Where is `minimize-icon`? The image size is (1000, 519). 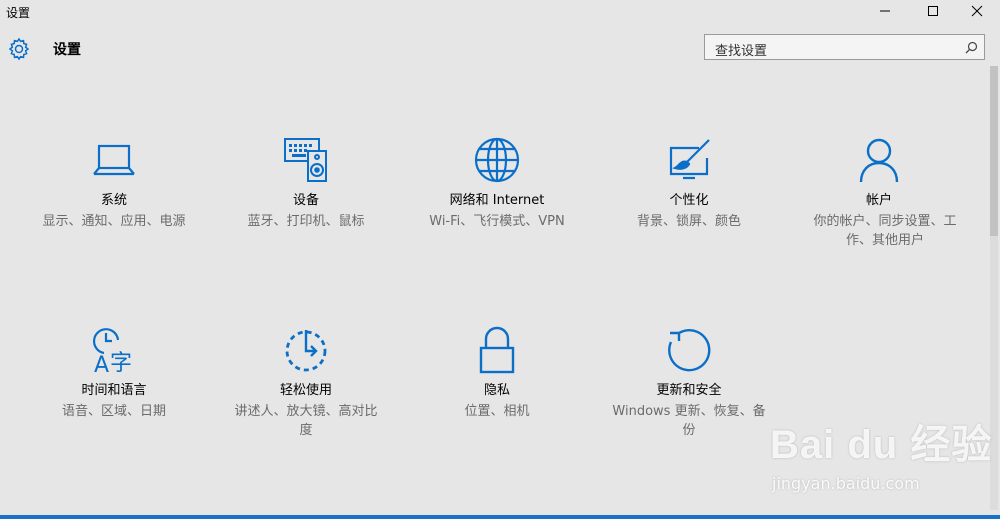
minimize-icon is located at coordinates (885, 11).